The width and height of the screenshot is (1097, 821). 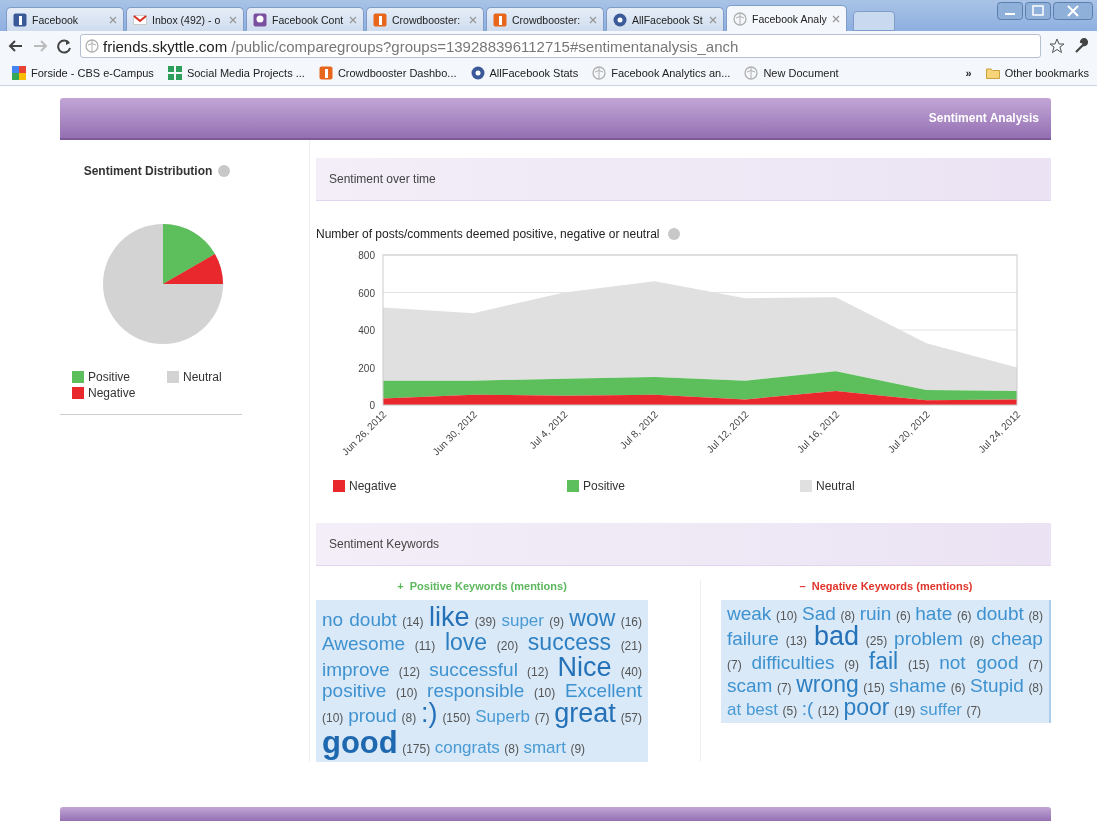 What do you see at coordinates (366, 330) in the screenshot?
I see `axis-tick-label: 400` at bounding box center [366, 330].